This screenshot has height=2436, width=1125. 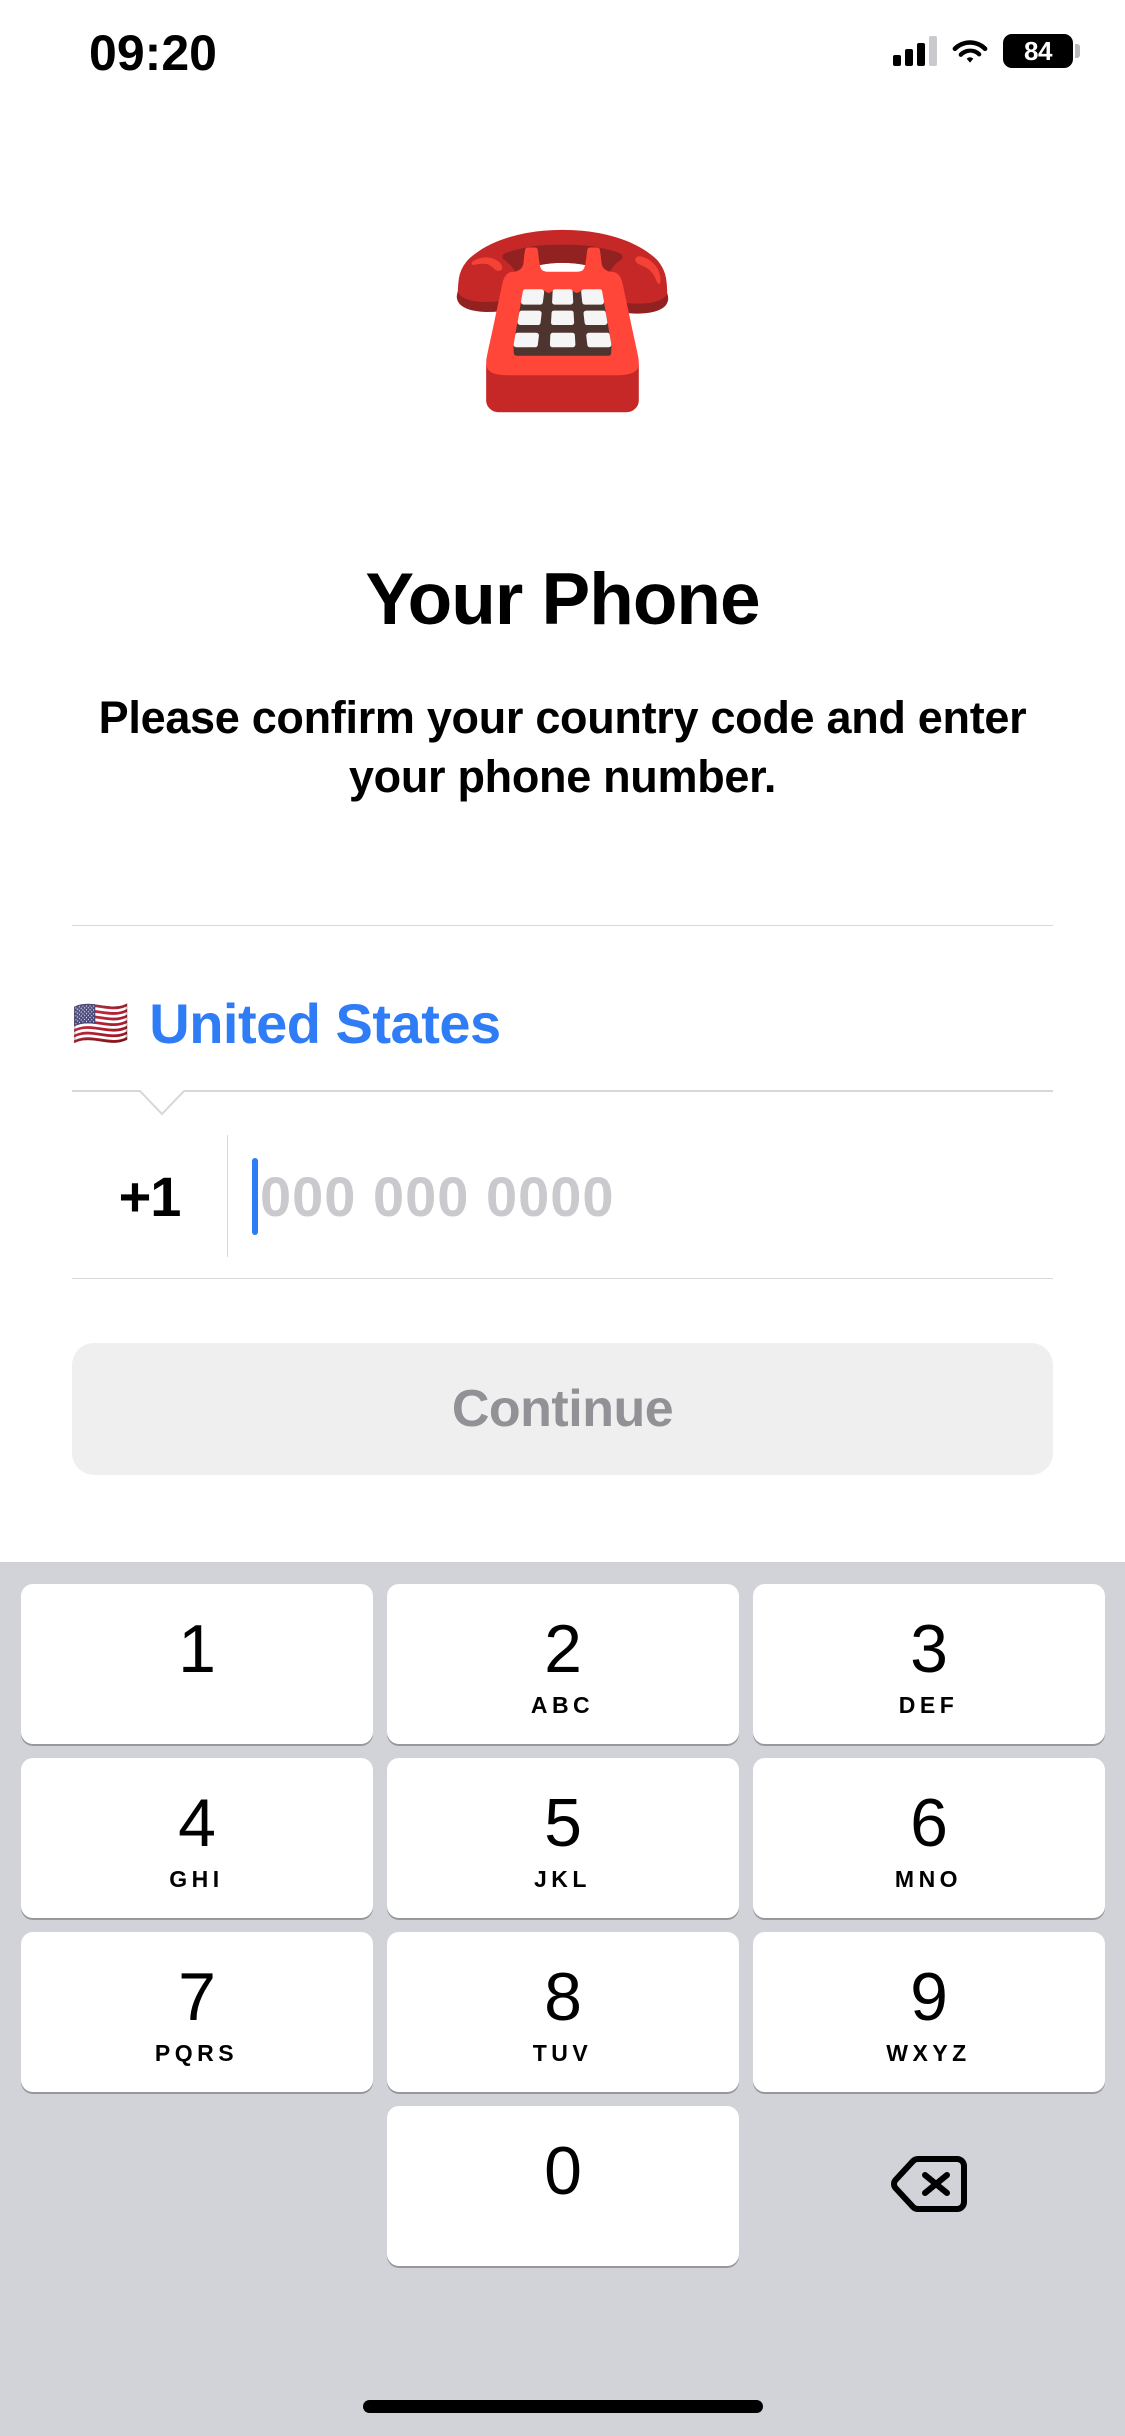 I want to click on key-letters: TUV, so click(x=562, y=2053).